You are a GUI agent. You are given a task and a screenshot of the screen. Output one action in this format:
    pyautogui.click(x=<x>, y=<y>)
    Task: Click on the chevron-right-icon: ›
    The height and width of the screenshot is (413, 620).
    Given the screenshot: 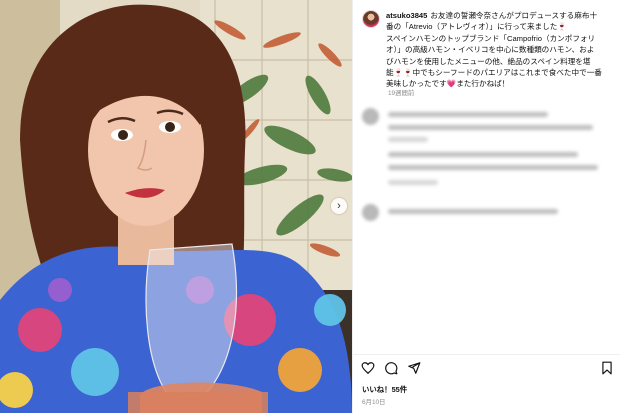 What is the action you would take?
    pyautogui.click(x=339, y=205)
    